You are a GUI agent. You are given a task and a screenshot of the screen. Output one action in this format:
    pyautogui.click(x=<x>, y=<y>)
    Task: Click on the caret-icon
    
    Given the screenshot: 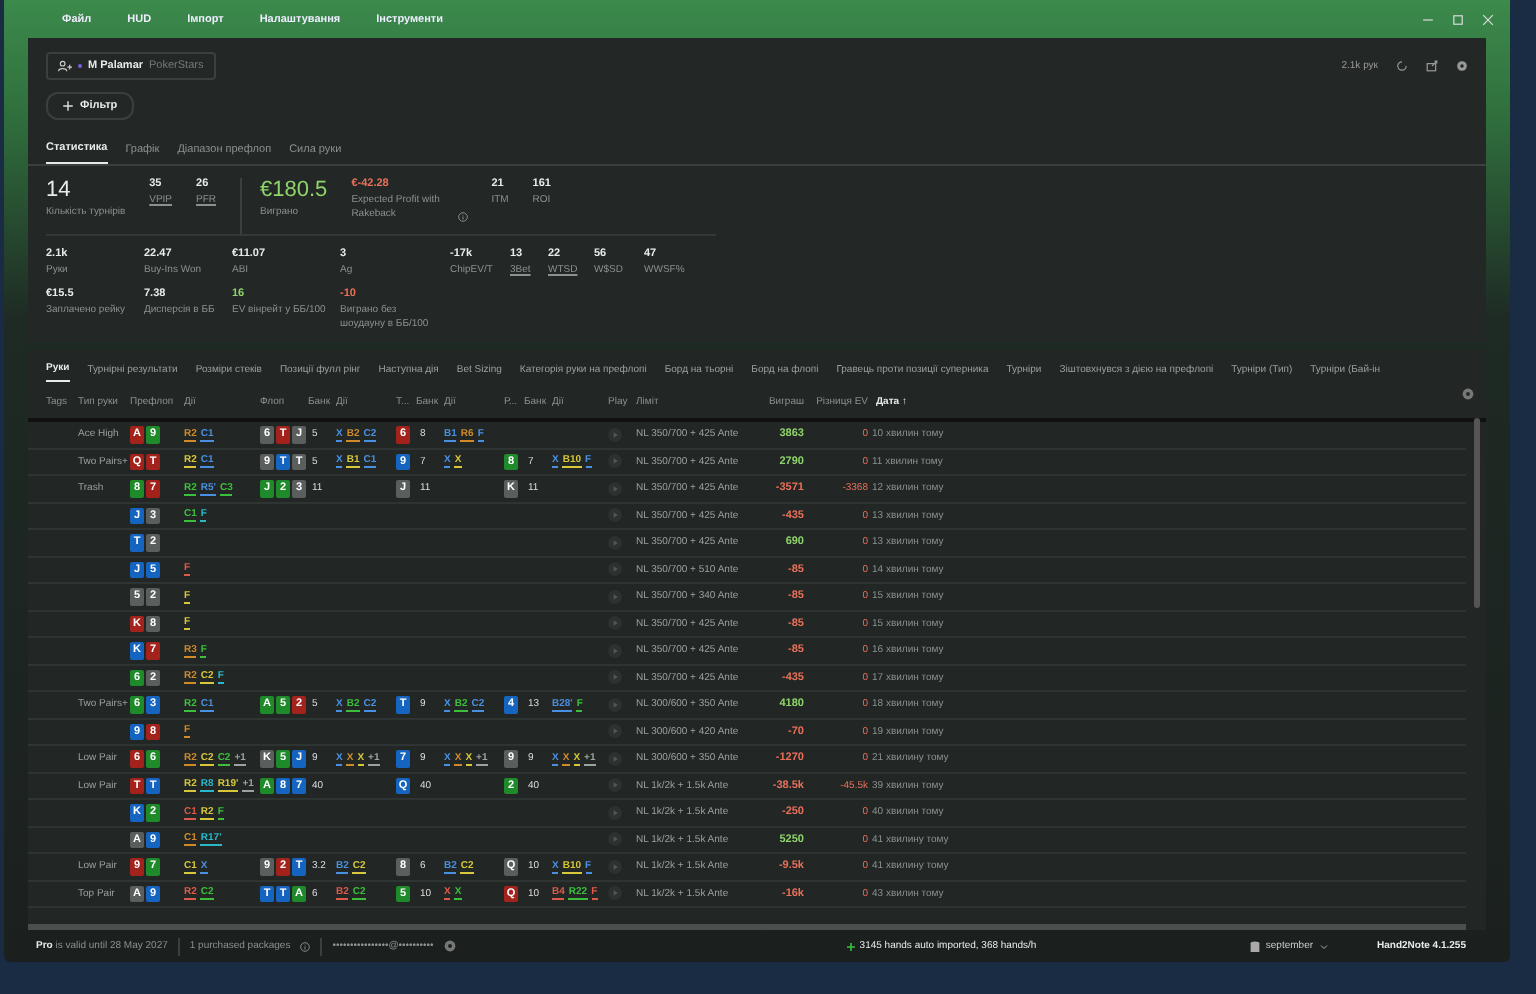 What is the action you would take?
    pyautogui.click(x=1323, y=946)
    